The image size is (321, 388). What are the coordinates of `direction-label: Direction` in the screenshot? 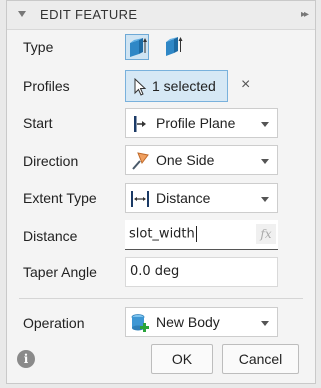 It's located at (51, 161).